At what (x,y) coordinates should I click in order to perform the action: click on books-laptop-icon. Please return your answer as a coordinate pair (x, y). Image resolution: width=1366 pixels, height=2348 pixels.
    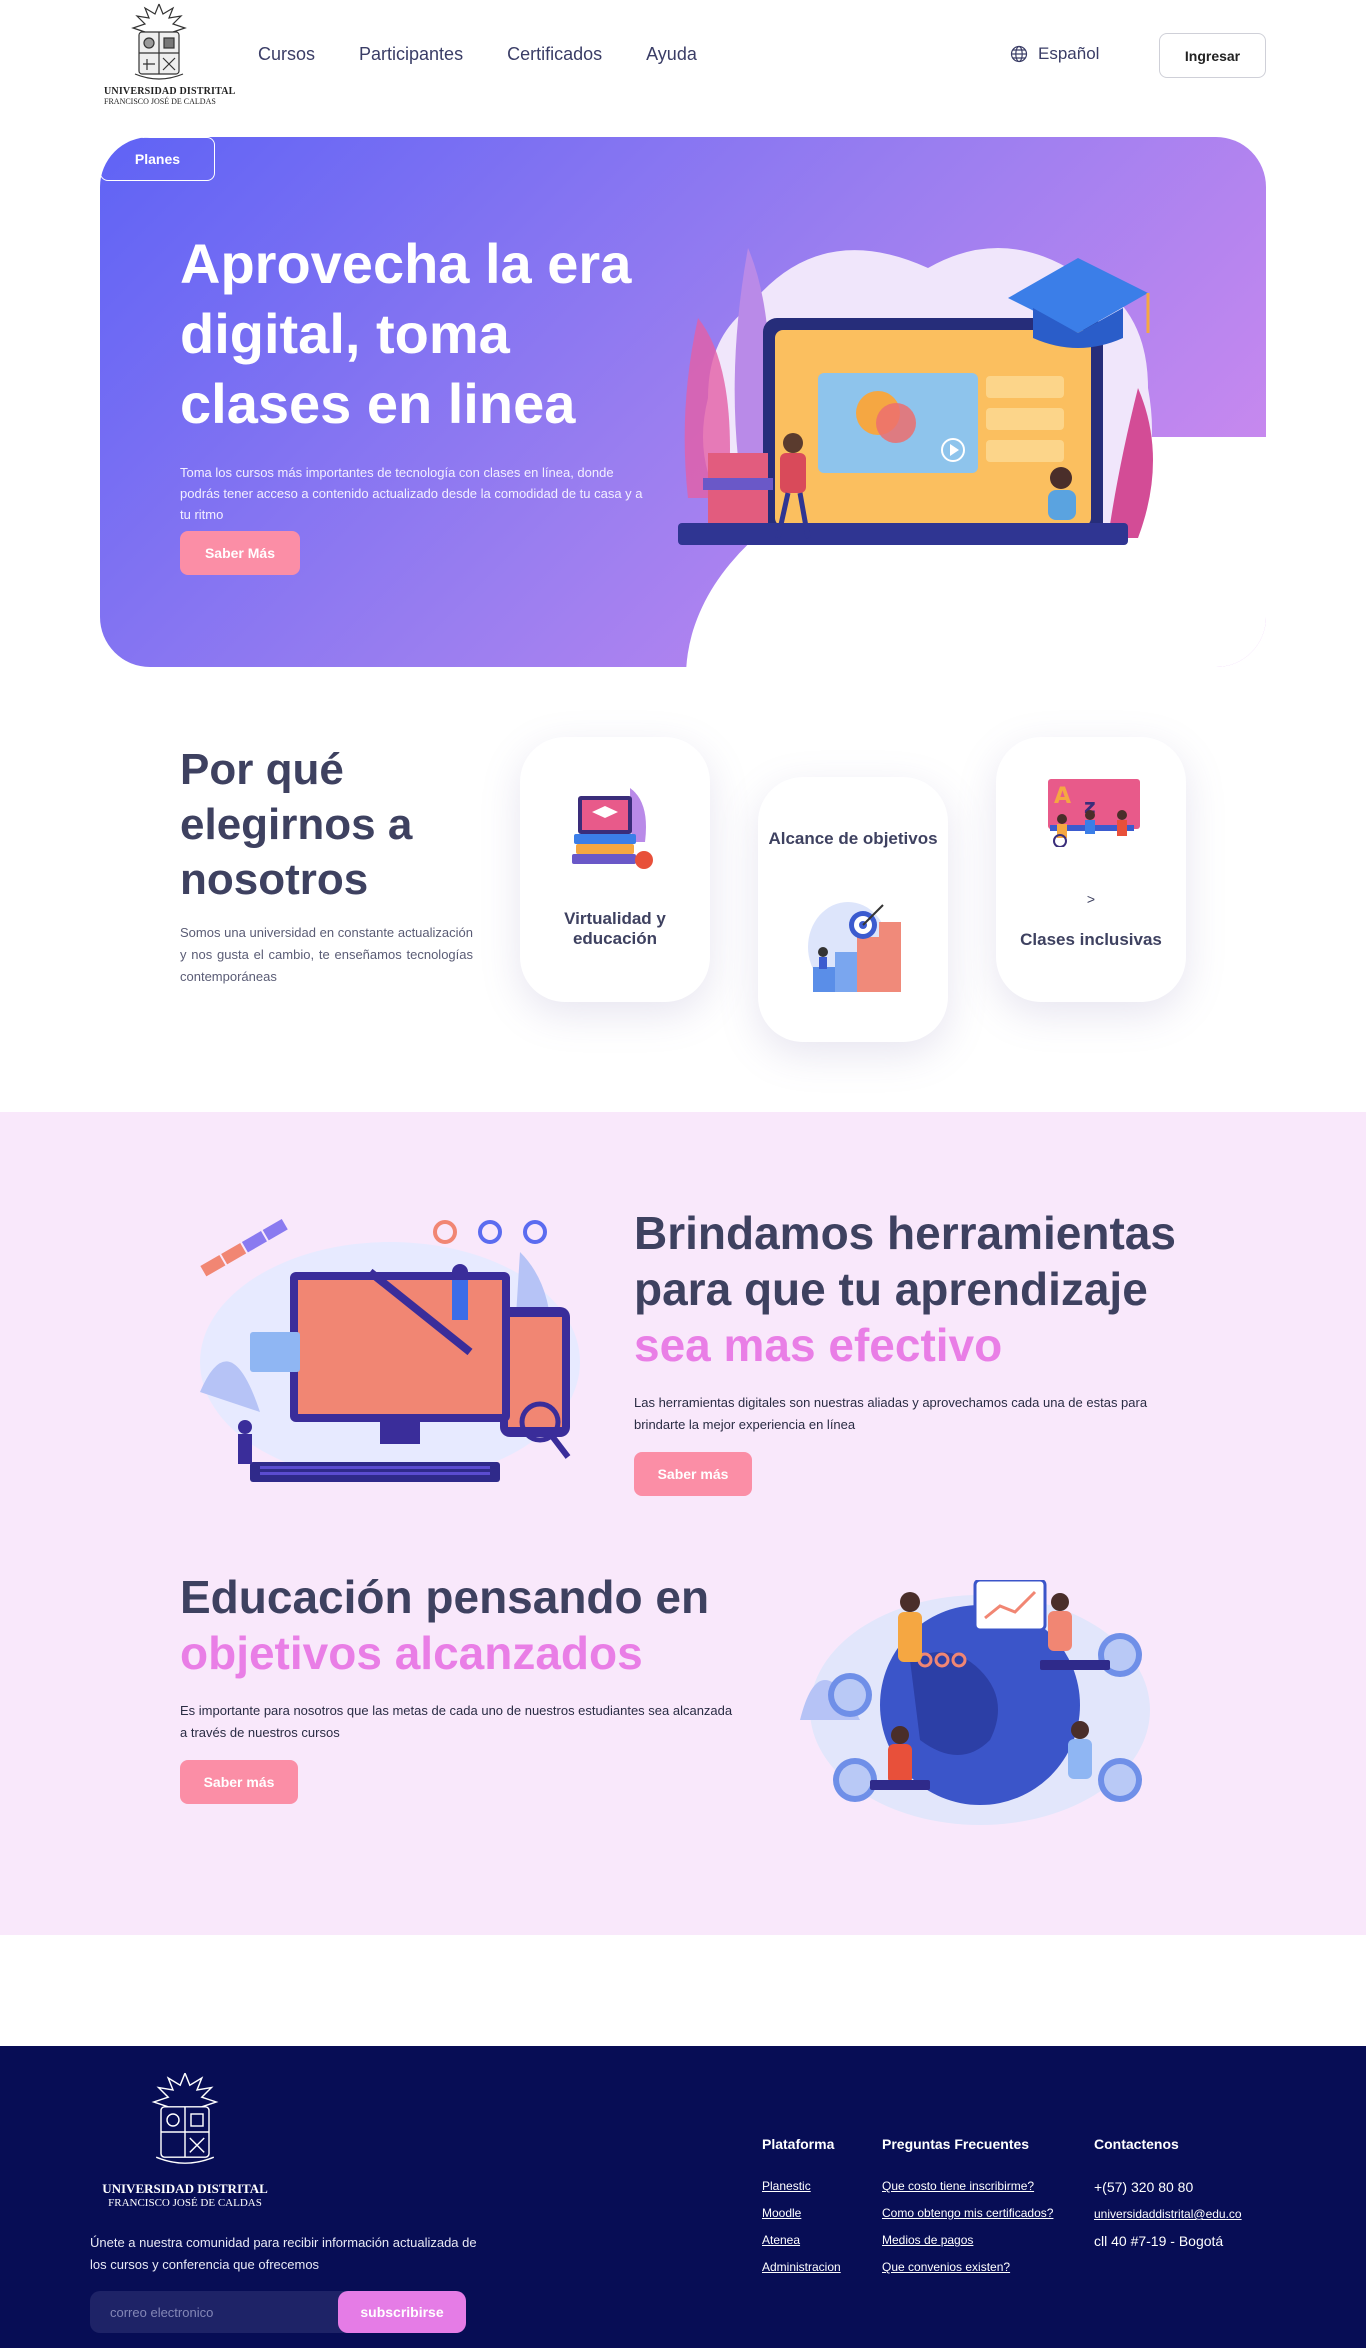
    Looking at the image, I should click on (612, 828).